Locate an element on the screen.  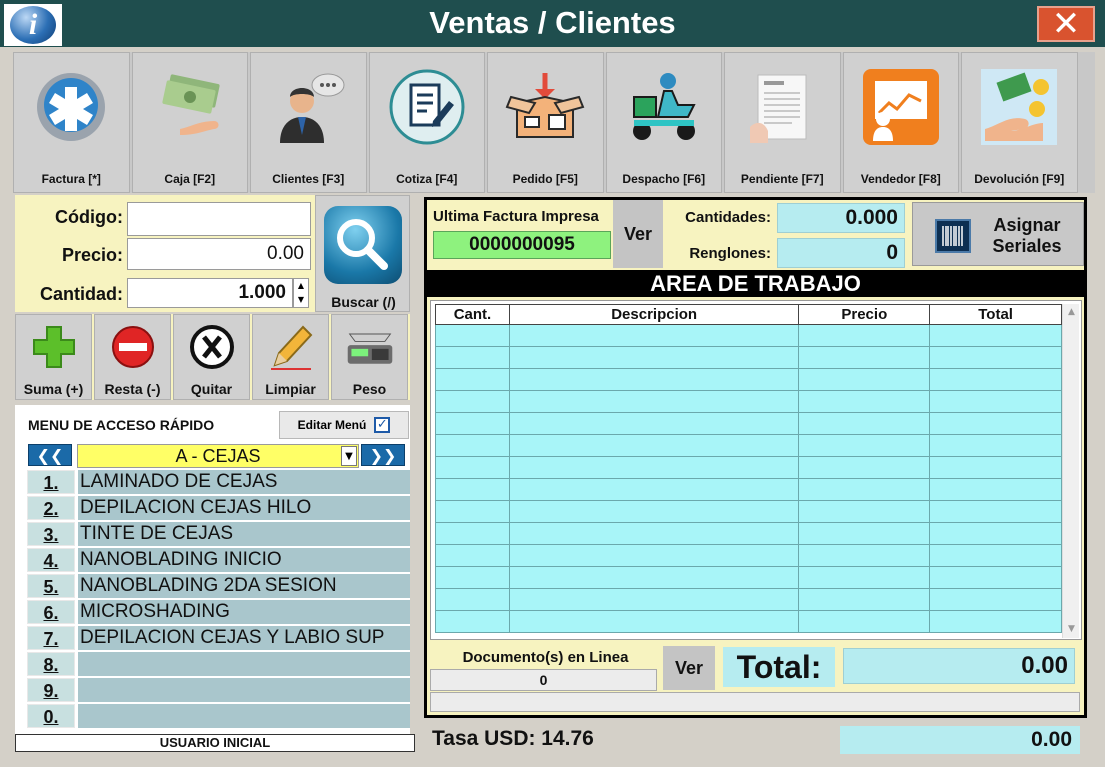
quick-menu-item: 3. TINTE DE CEJAS is located at coordinates (218, 534).